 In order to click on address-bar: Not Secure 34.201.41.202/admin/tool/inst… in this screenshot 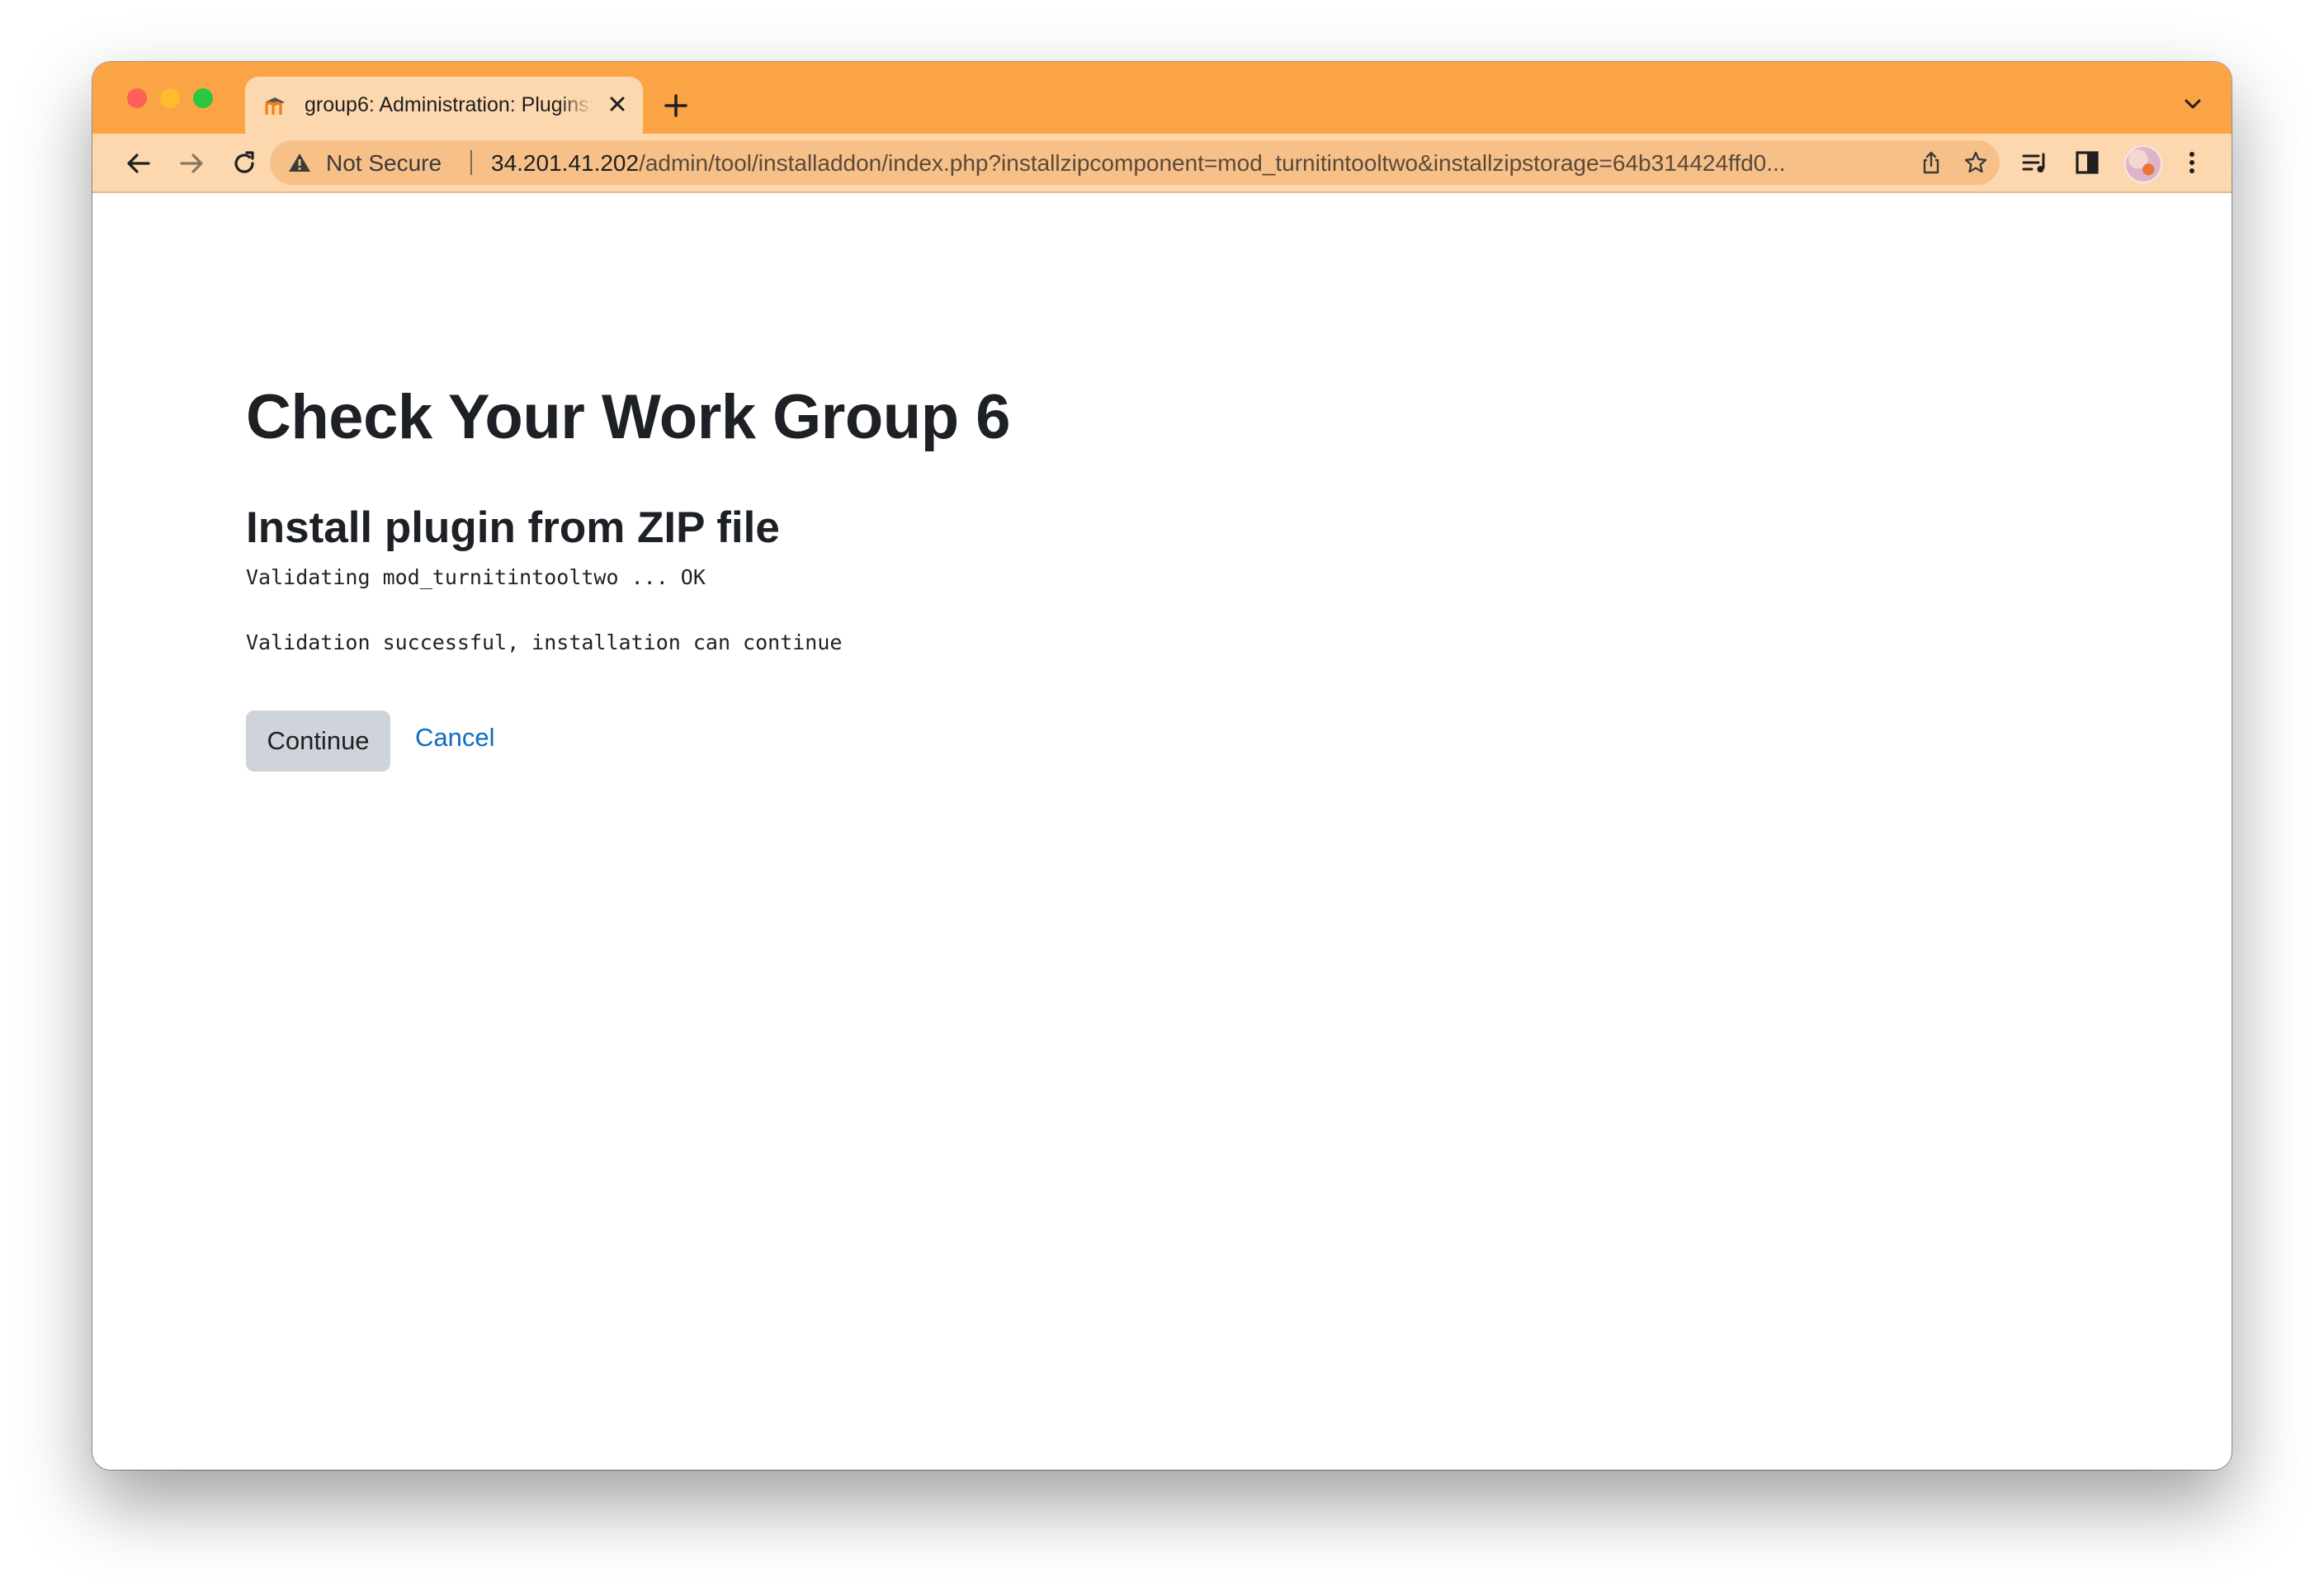, I will do `click(1135, 162)`.